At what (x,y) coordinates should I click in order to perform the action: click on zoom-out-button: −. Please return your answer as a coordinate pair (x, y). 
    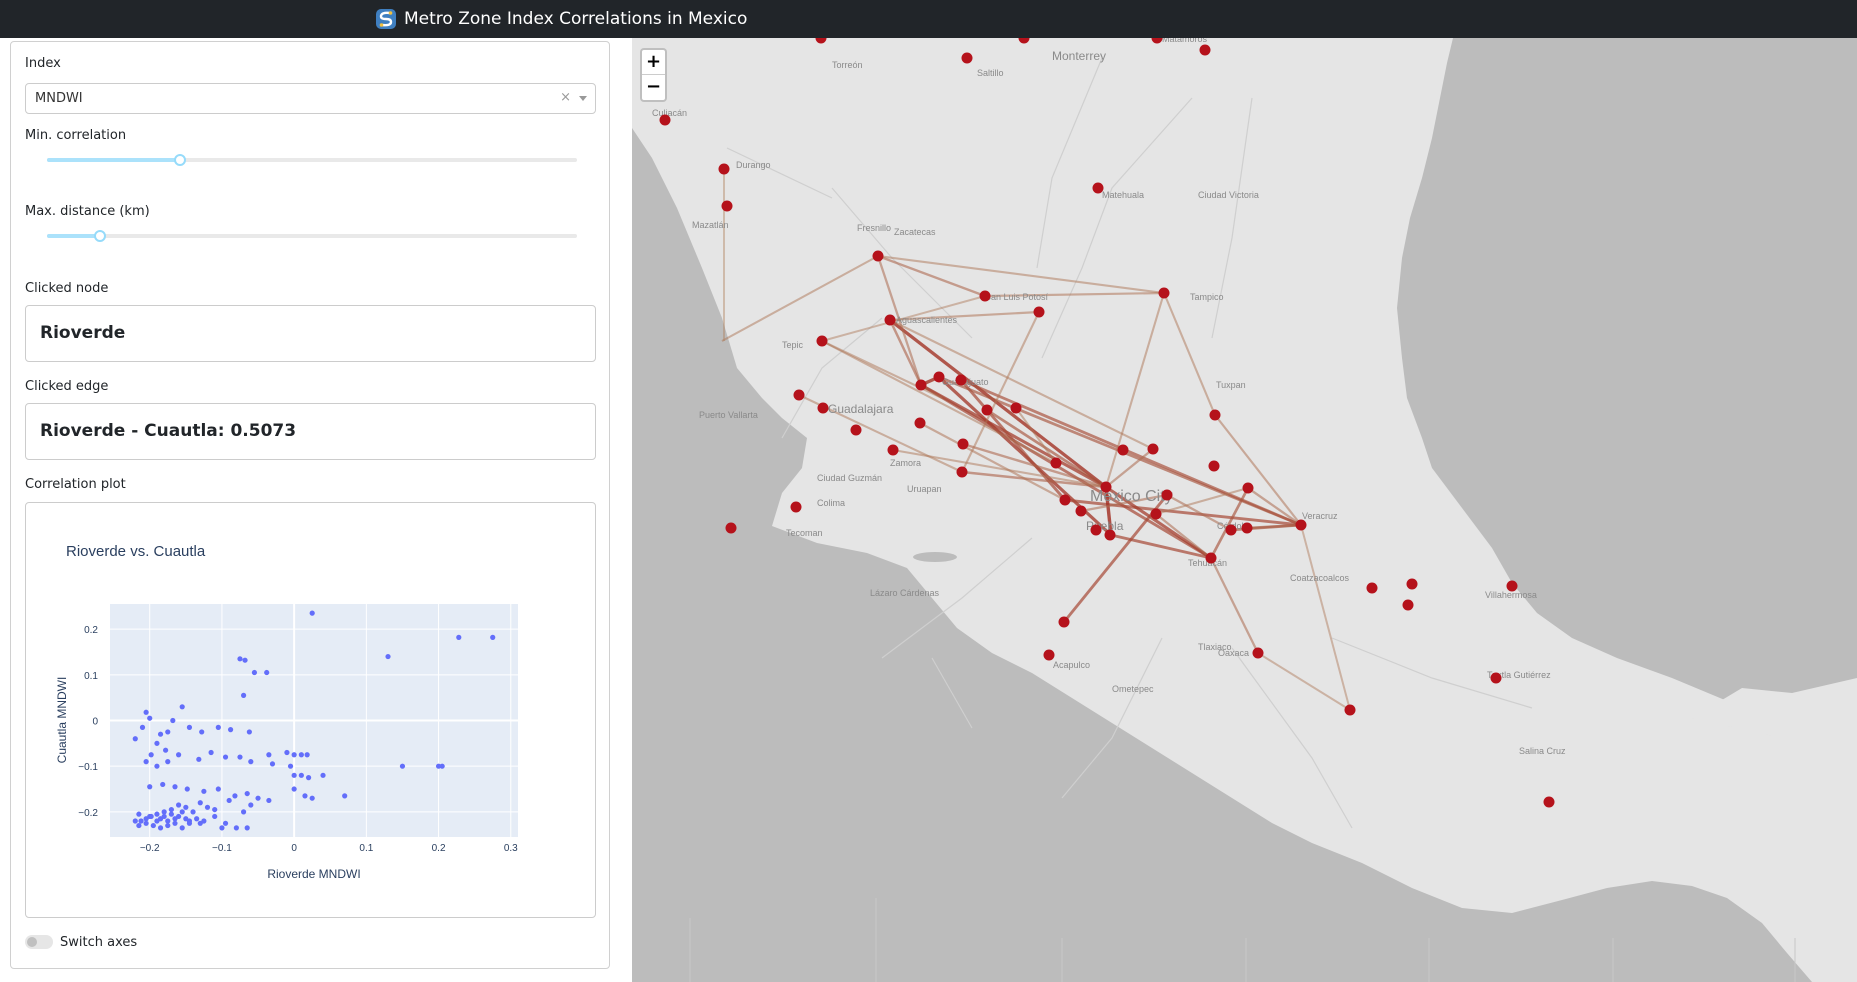
    Looking at the image, I should click on (653, 87).